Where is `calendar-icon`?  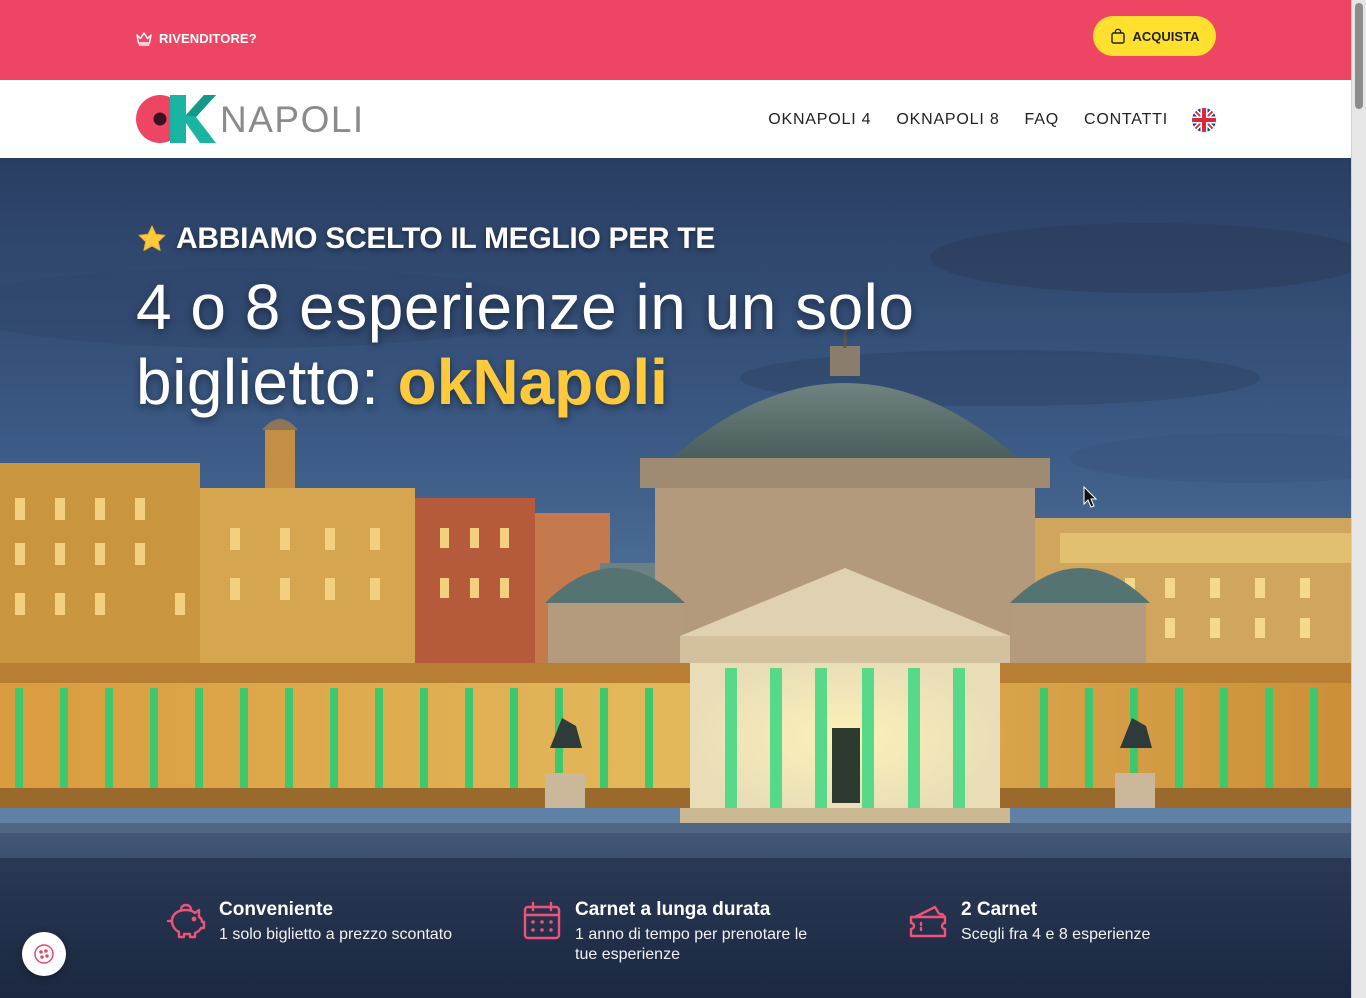
calendar-icon is located at coordinates (542, 920).